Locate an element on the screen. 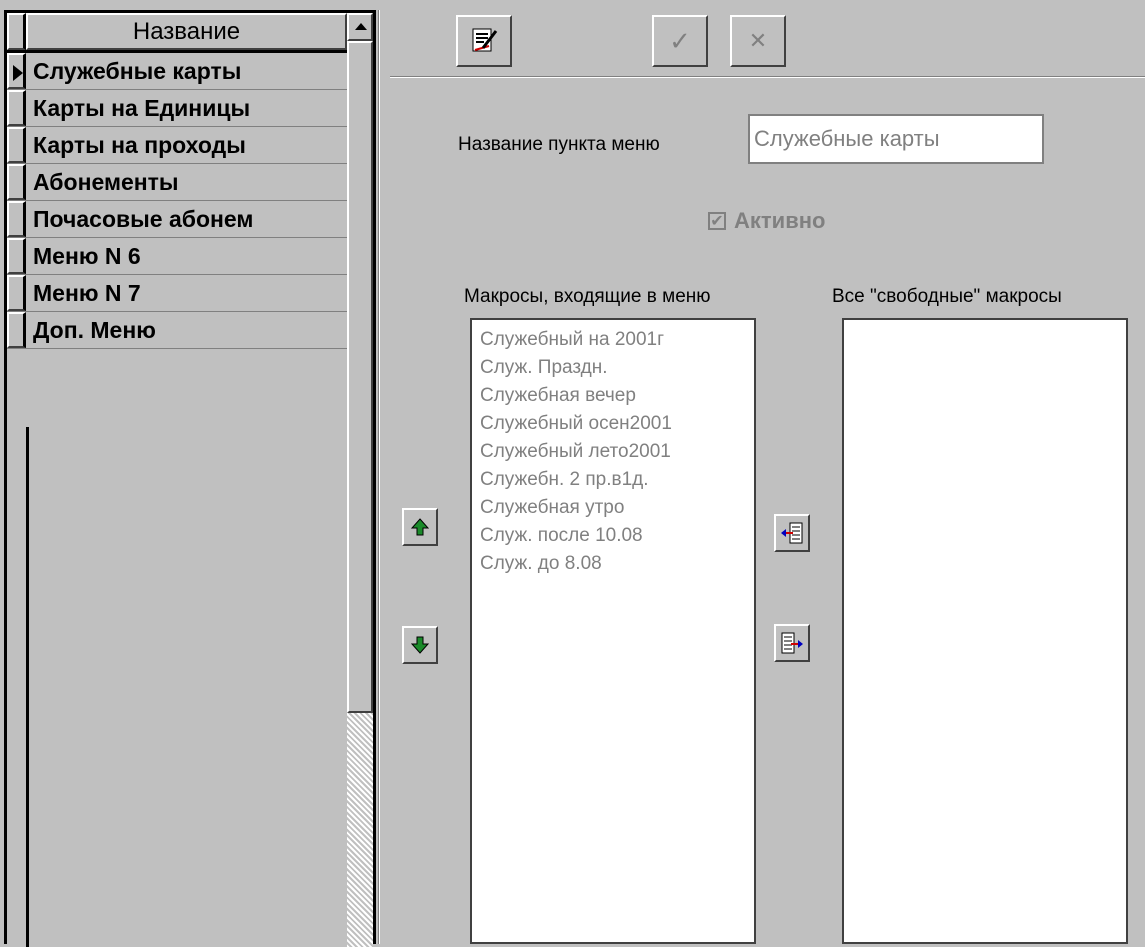 The image size is (1145, 947). vertical-scrollbar is located at coordinates (360, 480).